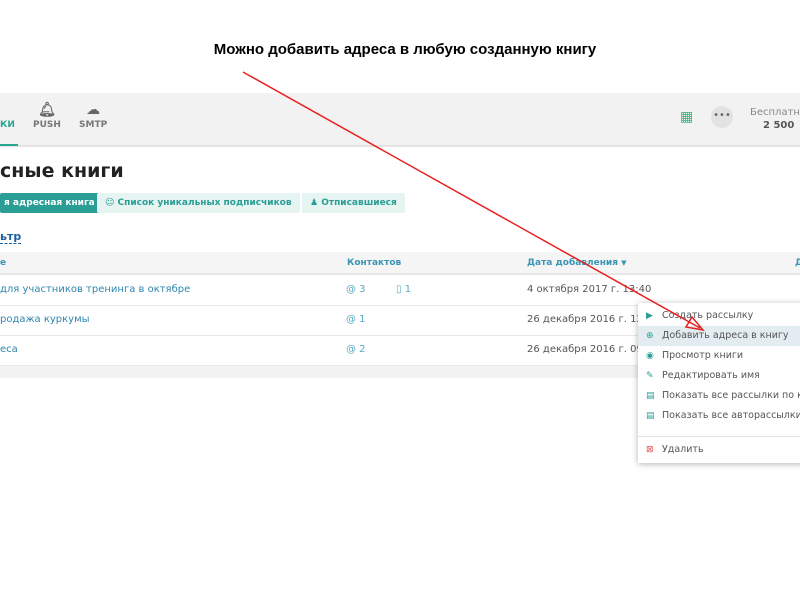 The width and height of the screenshot is (800, 600). I want to click on sort-down-icon: ▼, so click(624, 263).